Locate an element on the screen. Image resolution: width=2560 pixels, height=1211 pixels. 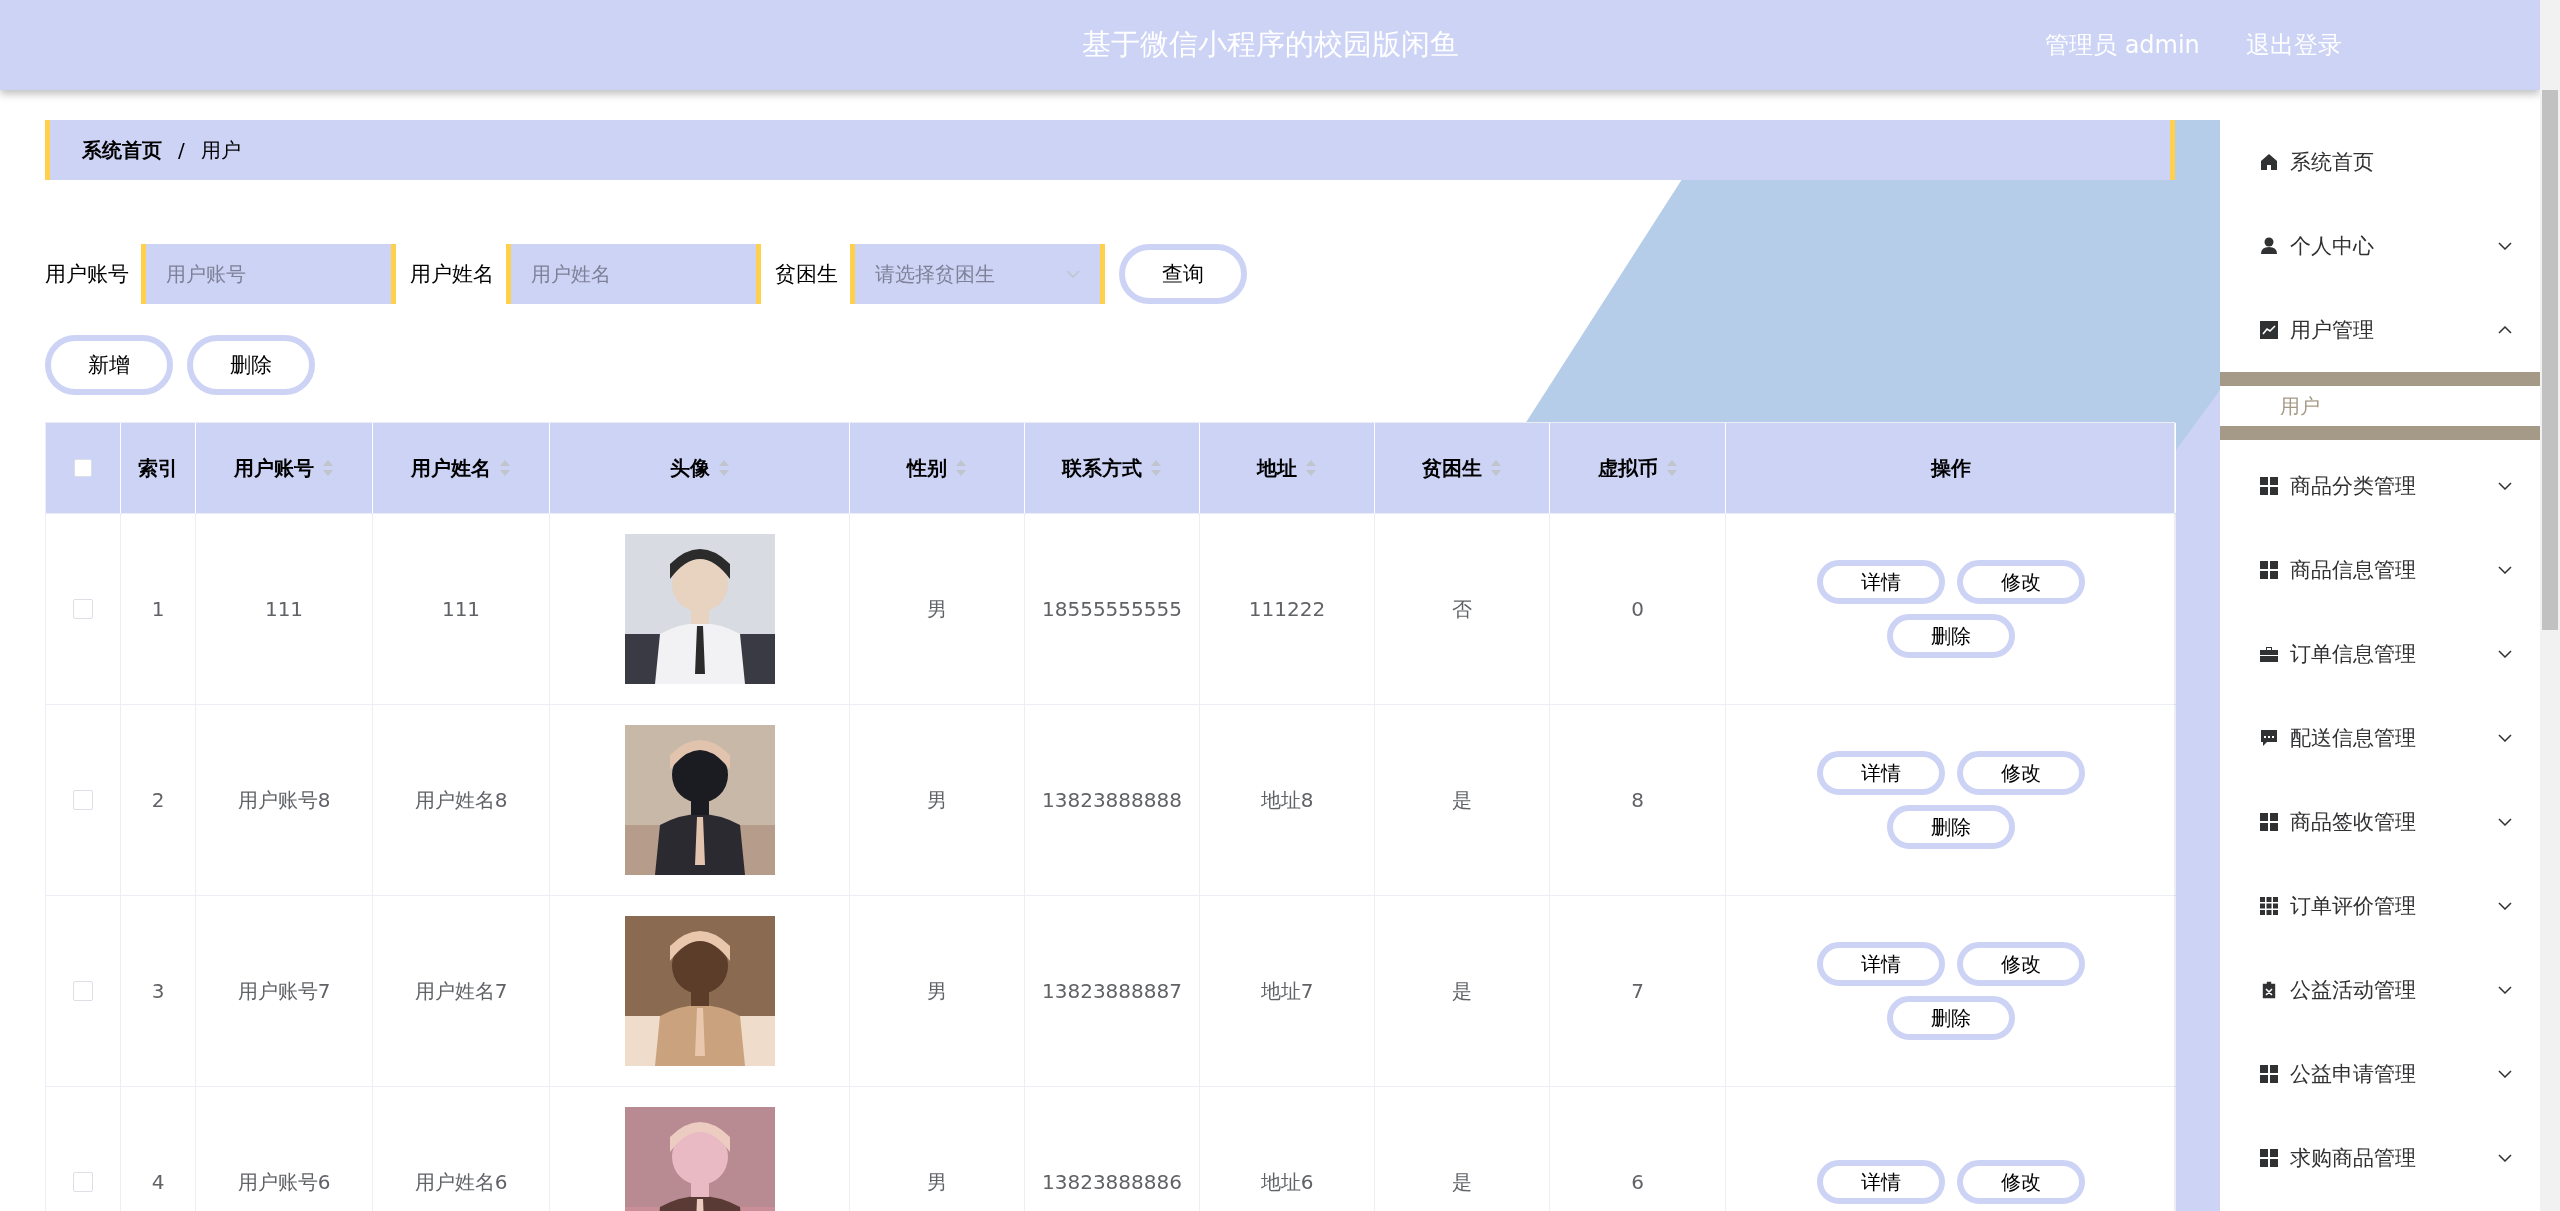
menu-item: 公益活动管理 is located at coordinates (2380, 990).